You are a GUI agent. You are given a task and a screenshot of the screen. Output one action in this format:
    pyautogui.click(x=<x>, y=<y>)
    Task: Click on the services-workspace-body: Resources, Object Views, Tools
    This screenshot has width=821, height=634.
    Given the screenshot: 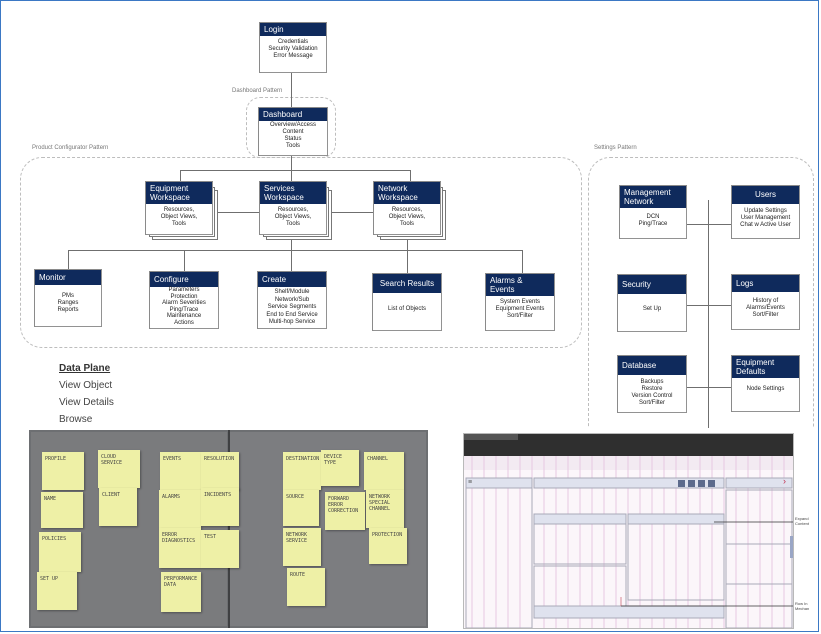 What is the action you would take?
    pyautogui.click(x=293, y=217)
    